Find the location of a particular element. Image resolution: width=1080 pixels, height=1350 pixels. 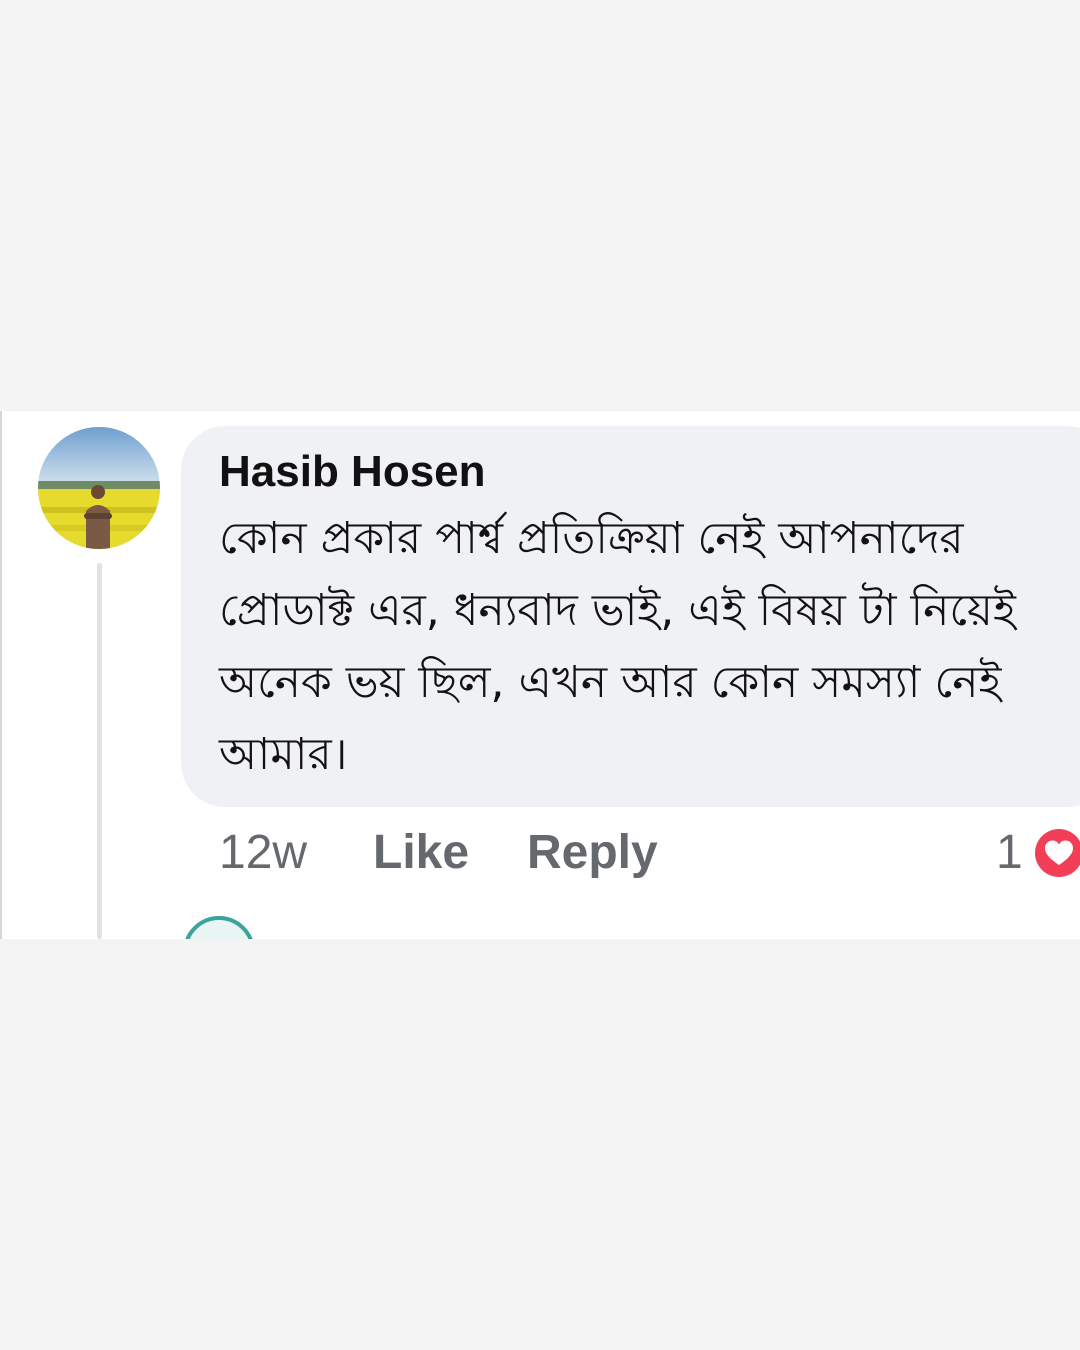

reaction-count: 1 is located at coordinates (1009, 853).